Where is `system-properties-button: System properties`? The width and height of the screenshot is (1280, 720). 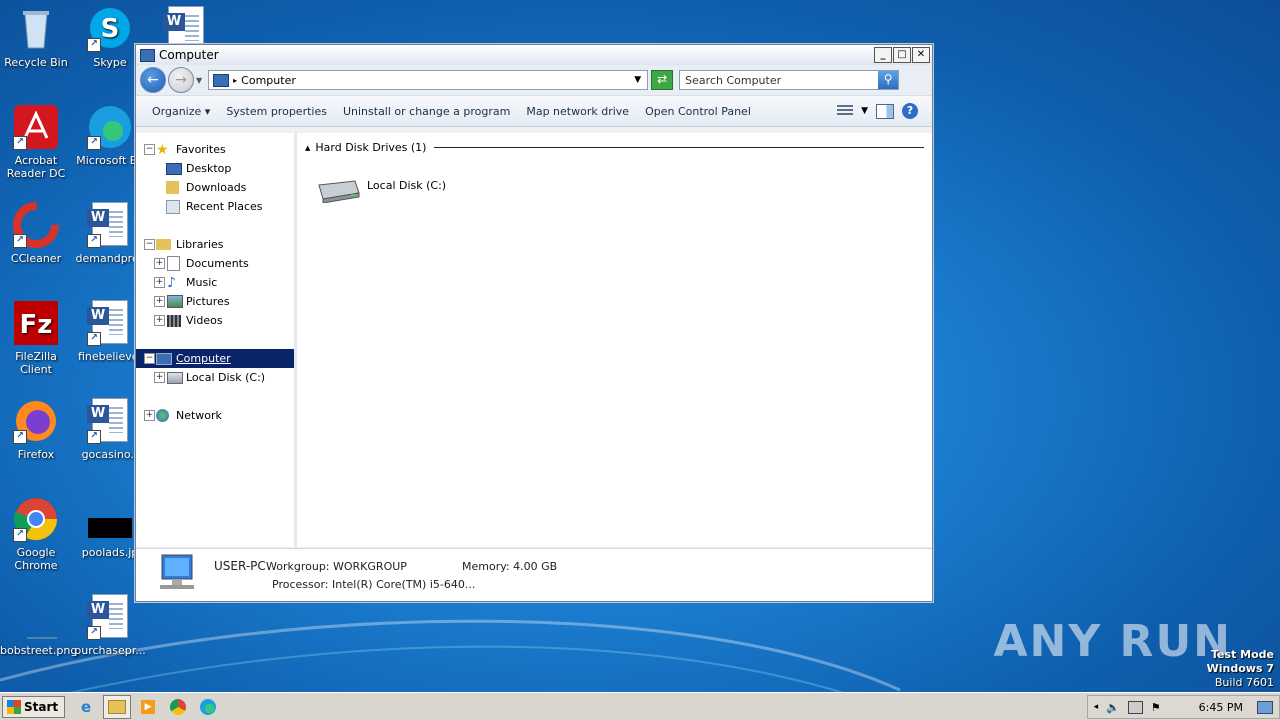
system-properties-button: System properties is located at coordinates (276, 111).